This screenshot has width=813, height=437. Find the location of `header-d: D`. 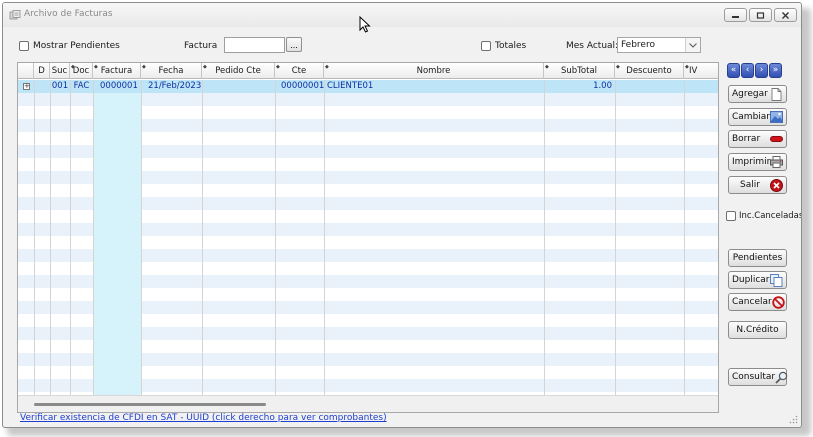

header-d: D is located at coordinates (42, 71).